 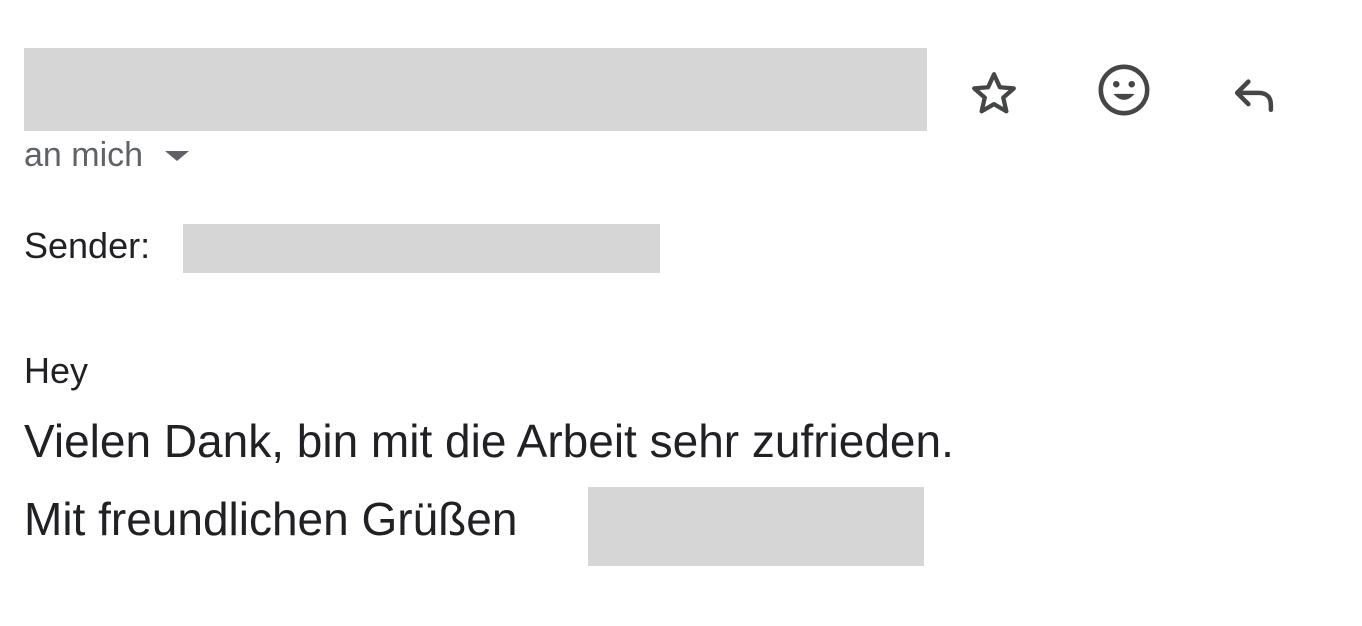 I want to click on star-icon, so click(x=994, y=93).